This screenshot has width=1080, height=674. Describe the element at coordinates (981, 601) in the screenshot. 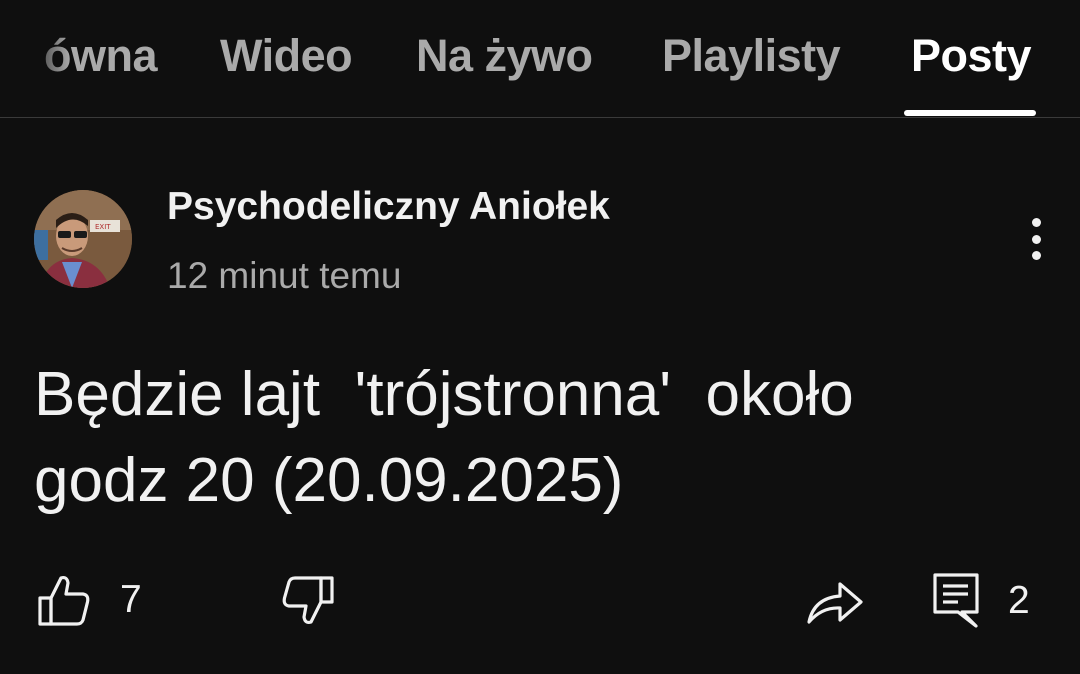

I see `comments-button: 2` at that location.